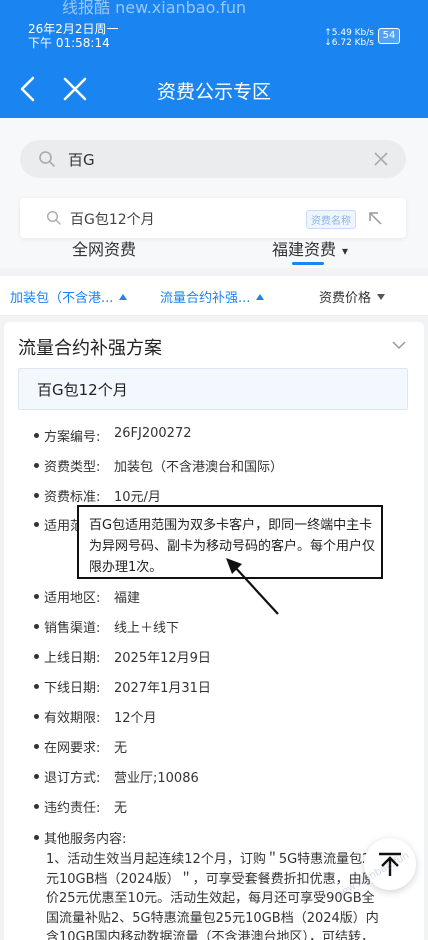 The image size is (428, 940). I want to click on detail-row-channel: 销售渠道: 线上＋线下, so click(224, 627).